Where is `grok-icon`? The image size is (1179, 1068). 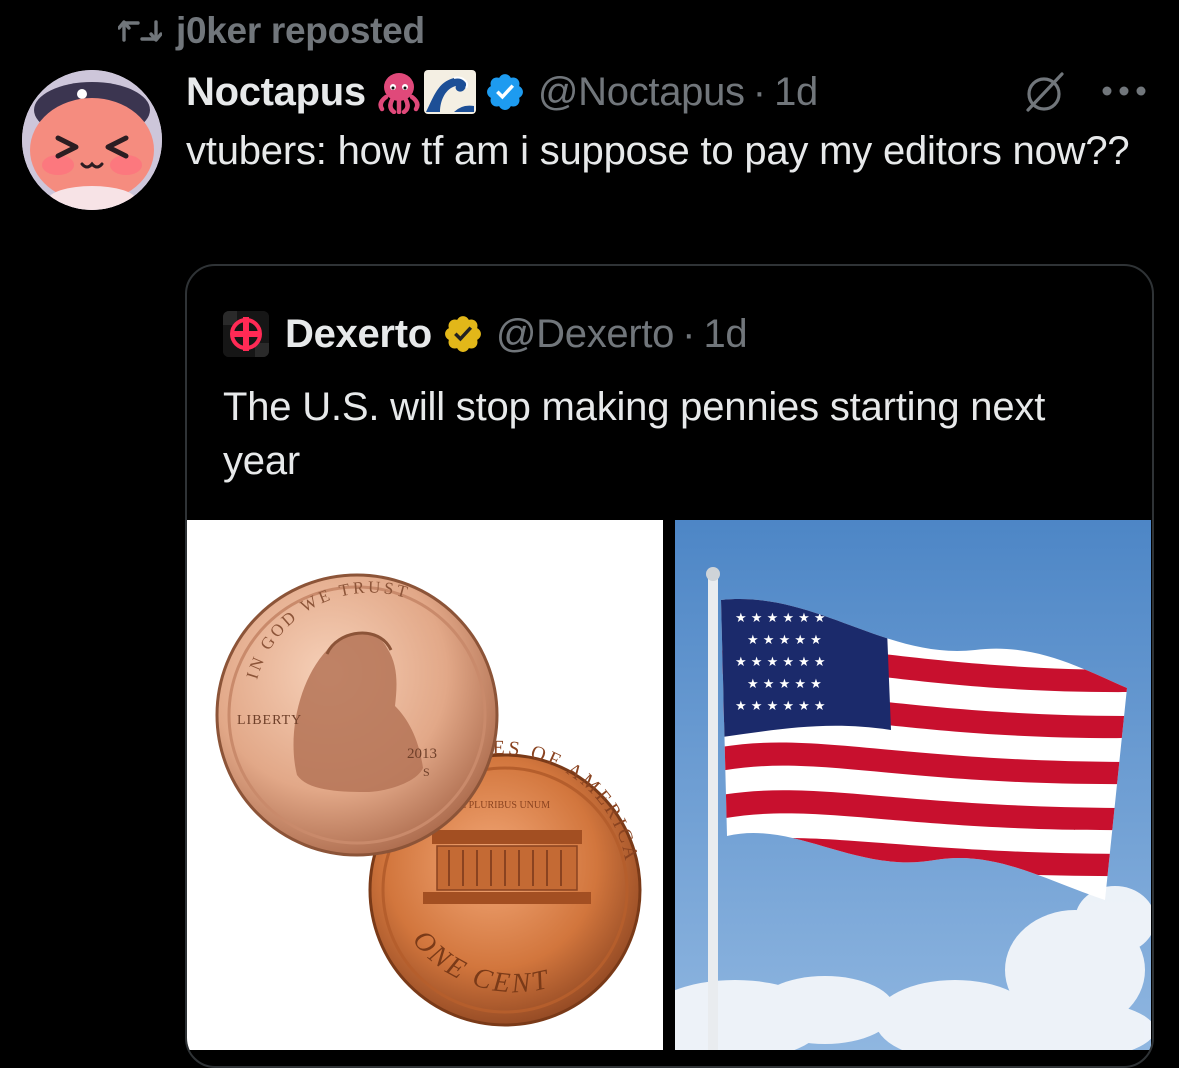
grok-icon is located at coordinates (1045, 93).